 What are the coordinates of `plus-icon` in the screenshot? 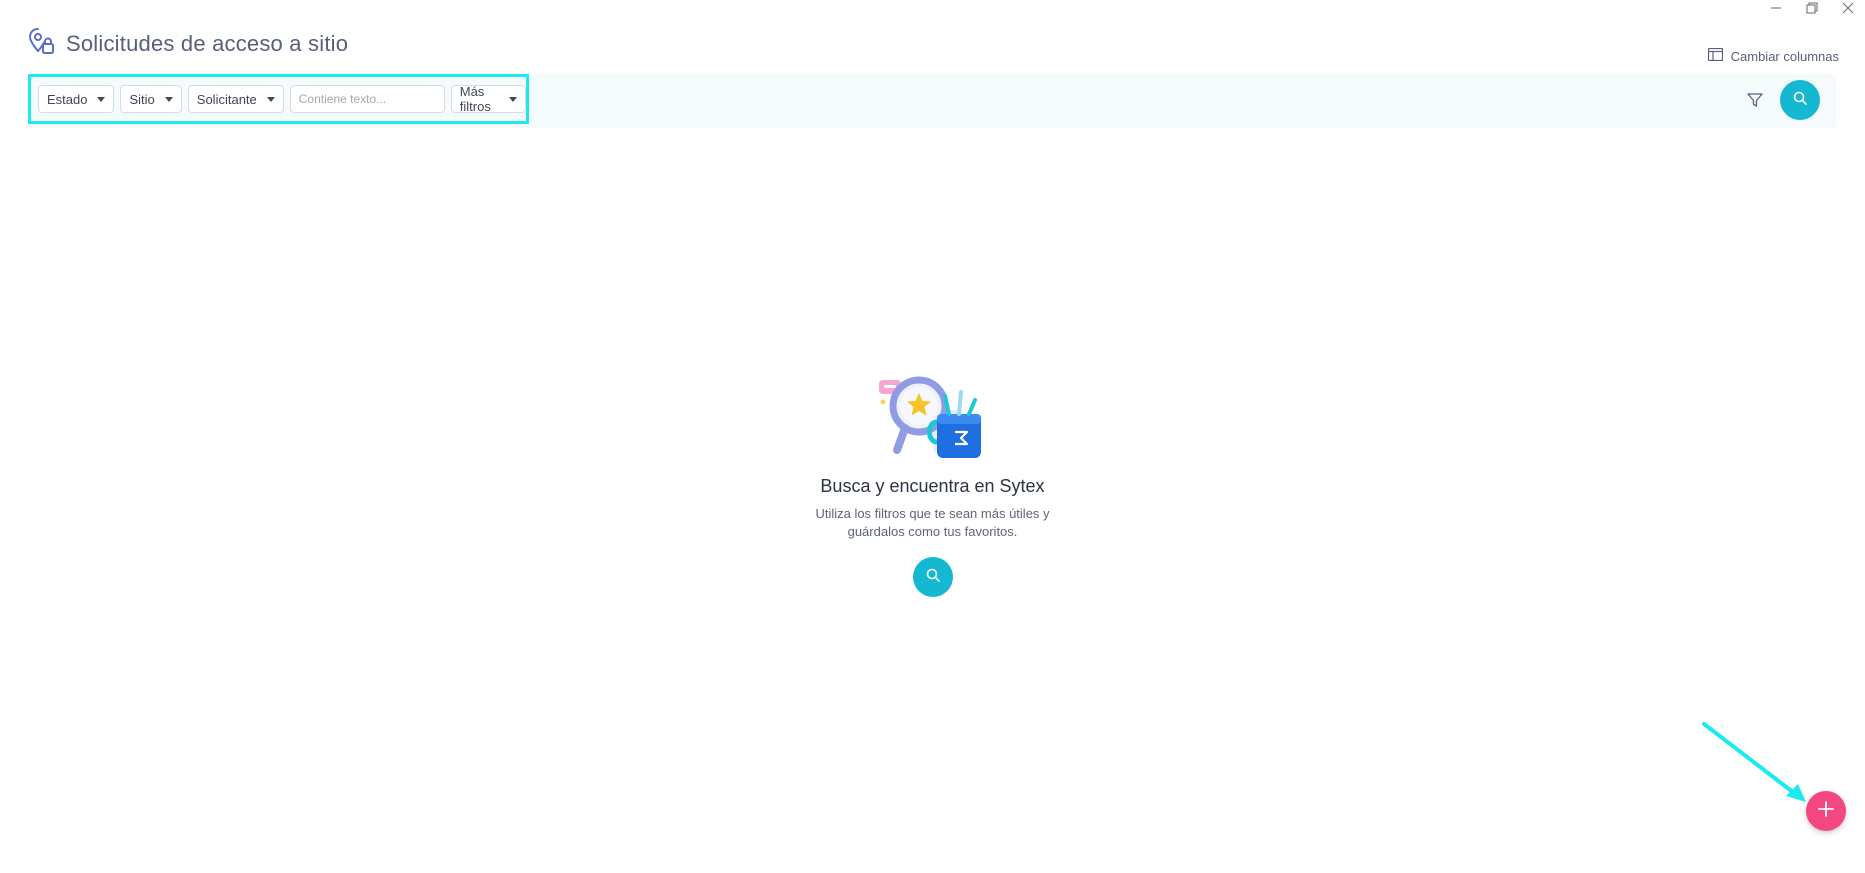 It's located at (1826, 811).